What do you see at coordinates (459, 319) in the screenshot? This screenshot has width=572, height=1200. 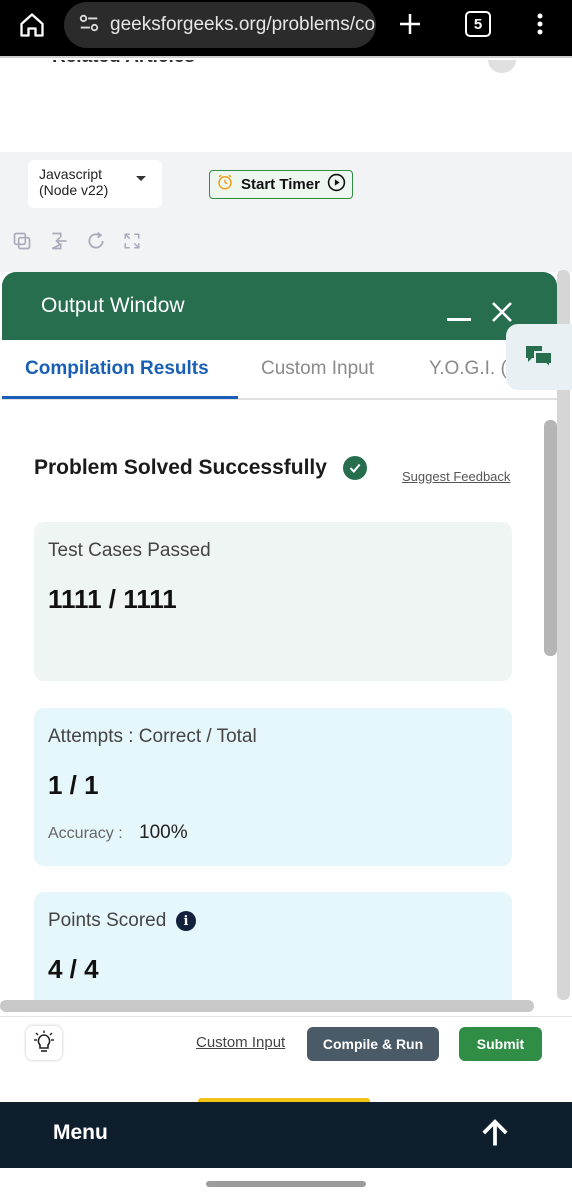 I see `minimize-icon` at bounding box center [459, 319].